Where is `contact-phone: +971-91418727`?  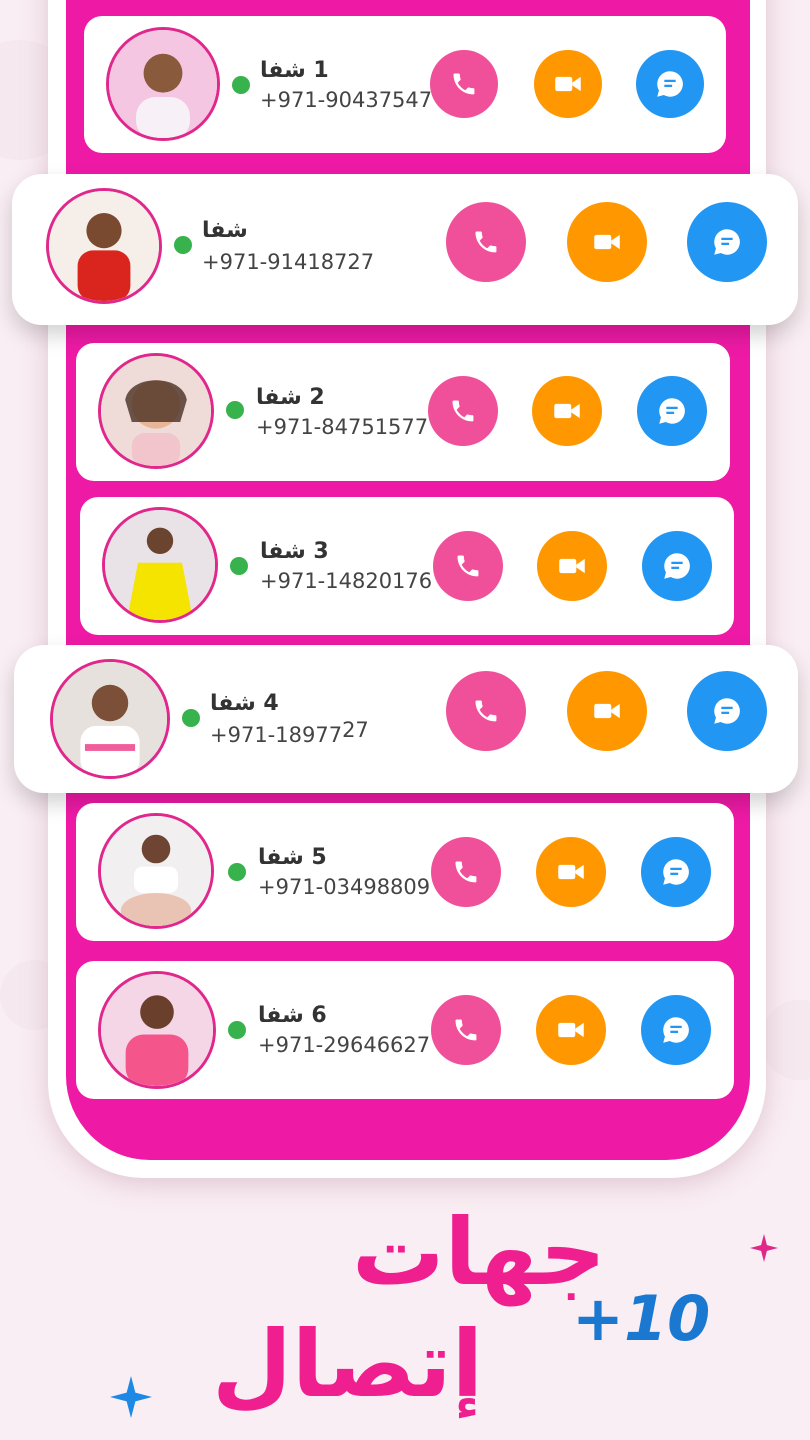
contact-phone: +971-91418727 is located at coordinates (288, 262).